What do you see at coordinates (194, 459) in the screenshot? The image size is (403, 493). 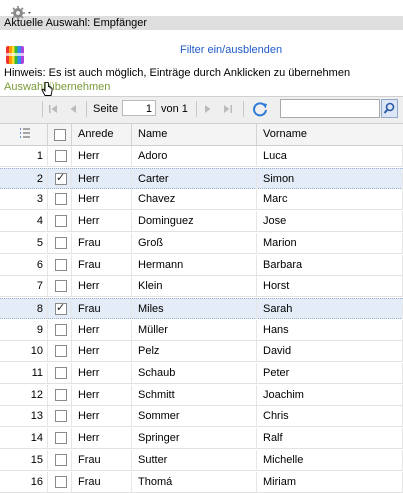 I see `cell-name: Sutter` at bounding box center [194, 459].